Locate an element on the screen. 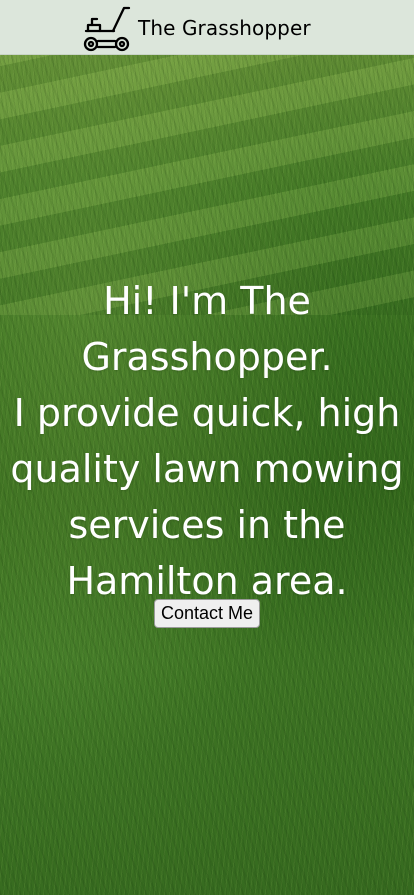 The height and width of the screenshot is (895, 414). hero-line-quality: quality lawn mowing is located at coordinates (207, 469).